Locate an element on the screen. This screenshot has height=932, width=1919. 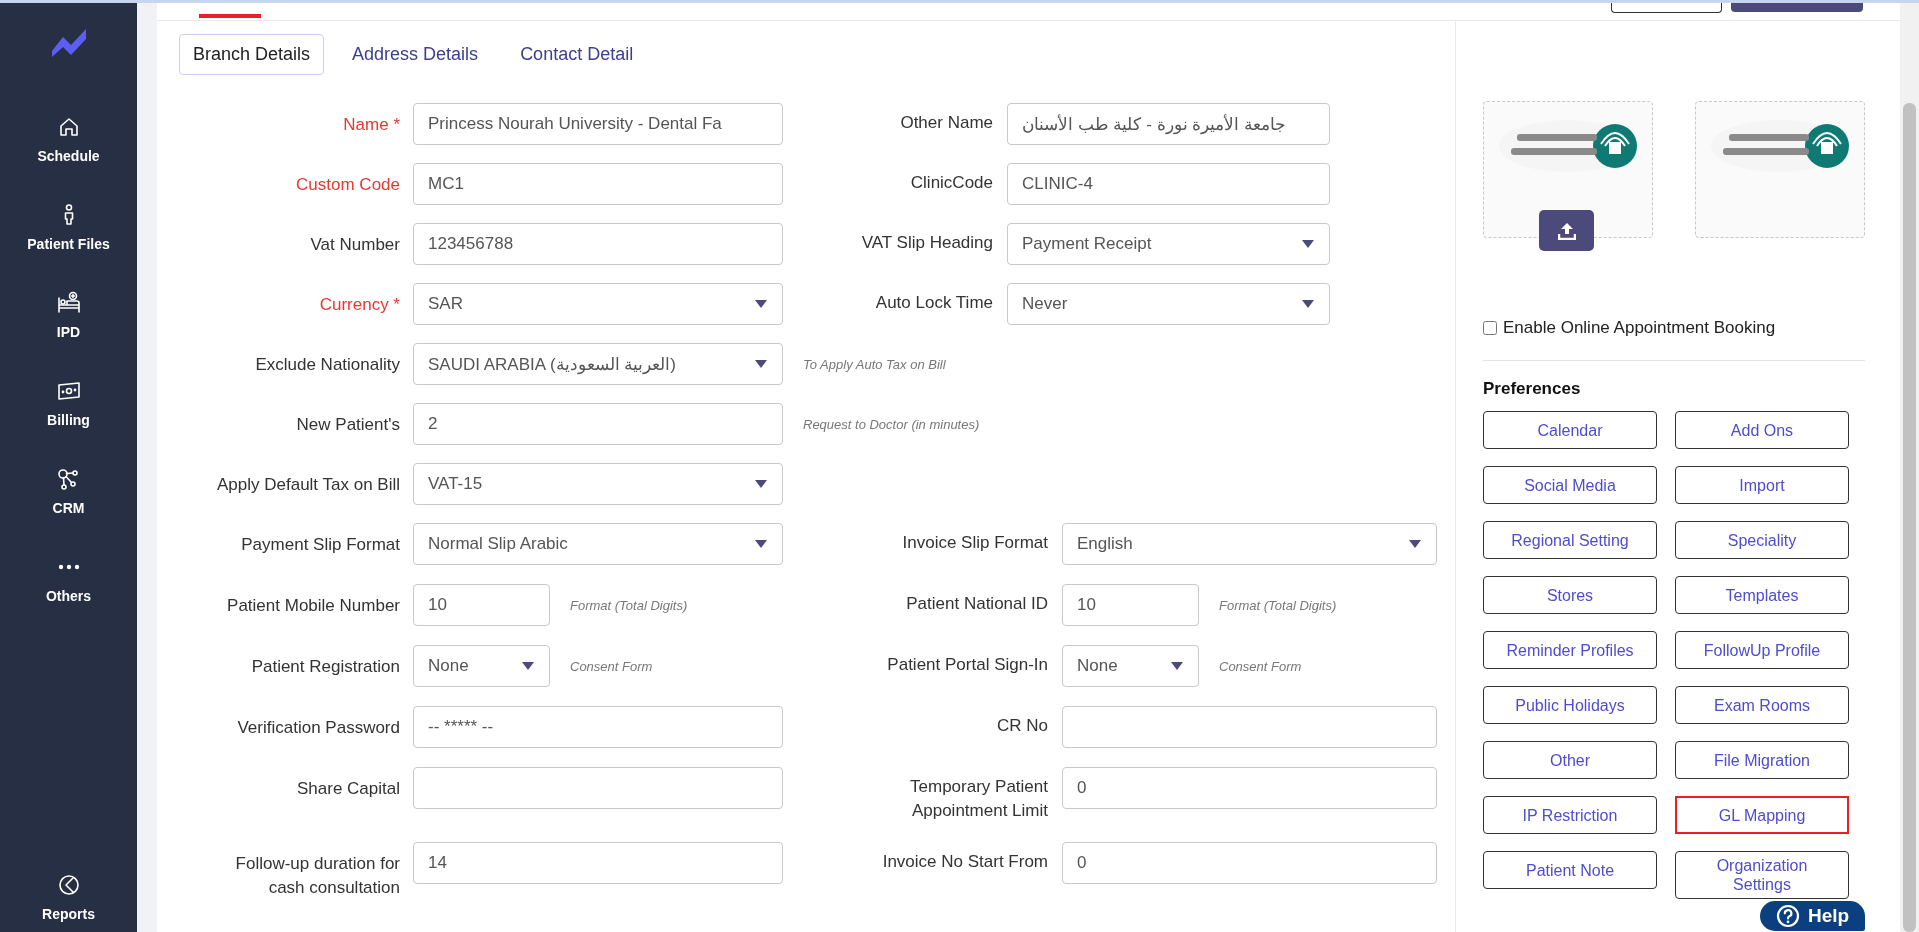
dropdown: English is located at coordinates (1249, 544).